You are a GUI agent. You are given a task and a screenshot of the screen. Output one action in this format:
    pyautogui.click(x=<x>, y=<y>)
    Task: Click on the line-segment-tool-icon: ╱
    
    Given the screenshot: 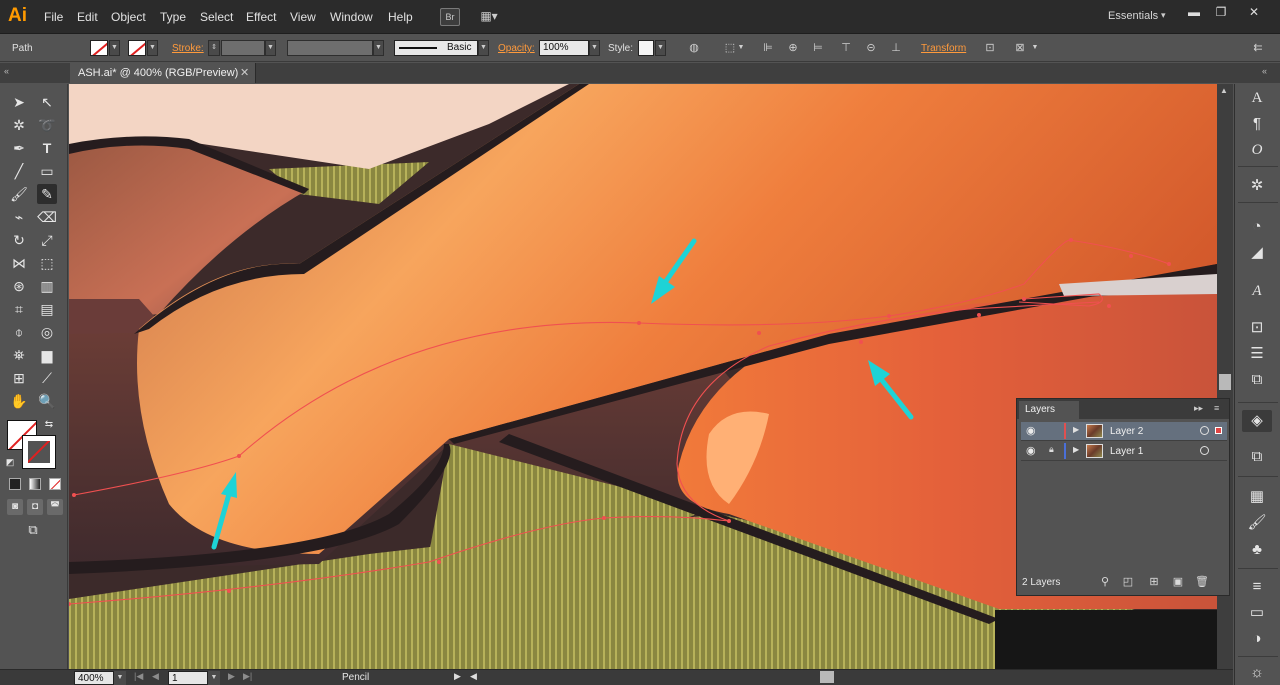 What is the action you would take?
    pyautogui.click(x=19, y=171)
    